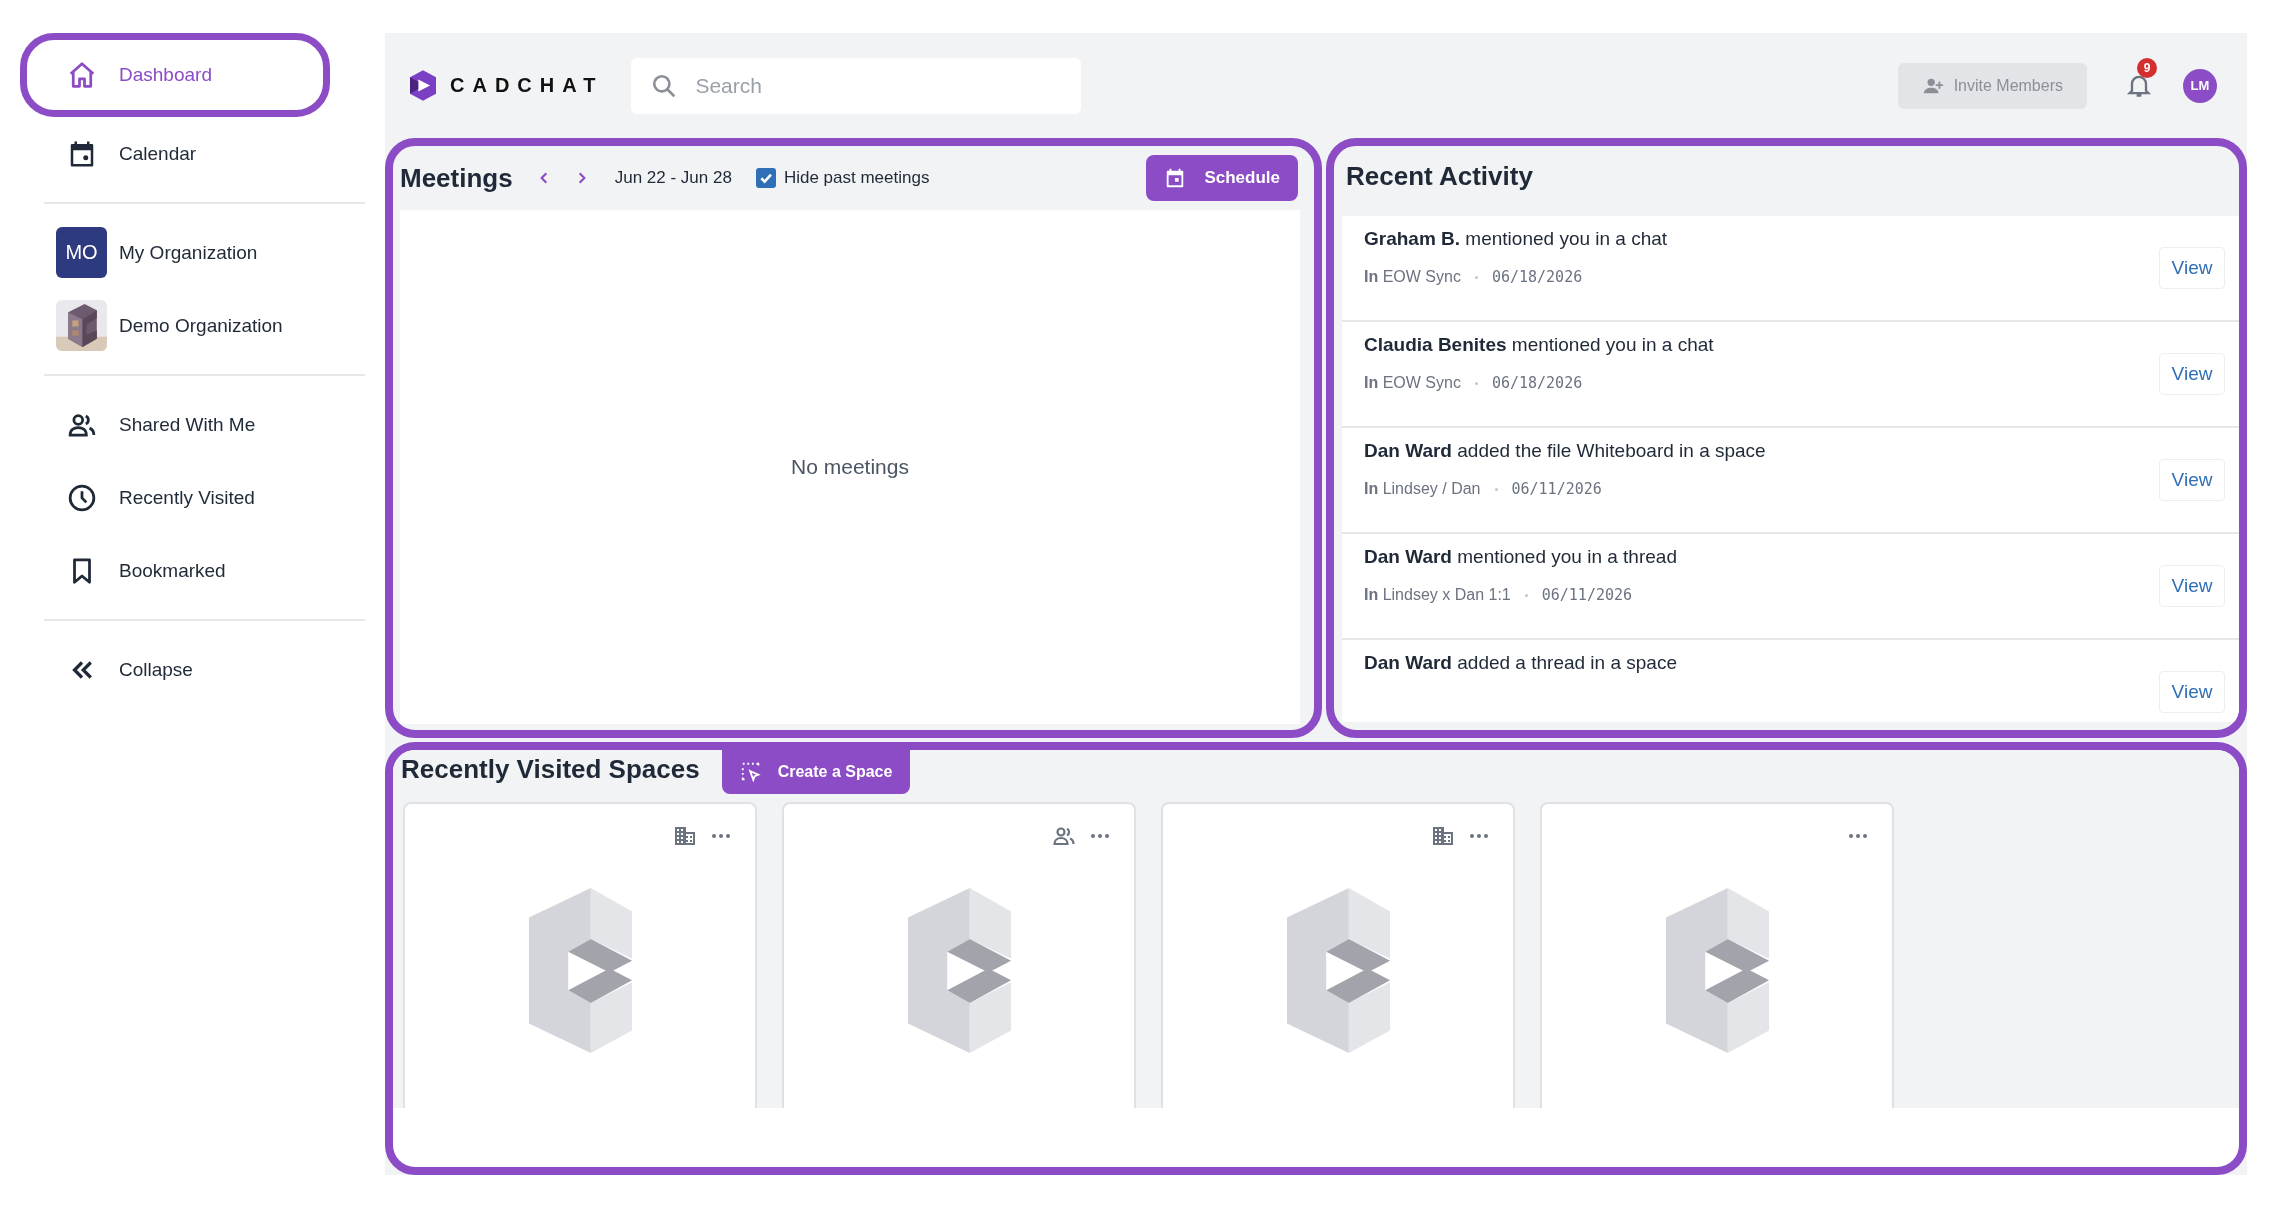 This screenshot has height=1206, width=2280. I want to click on organization-item: MO My Organization, so click(161, 252).